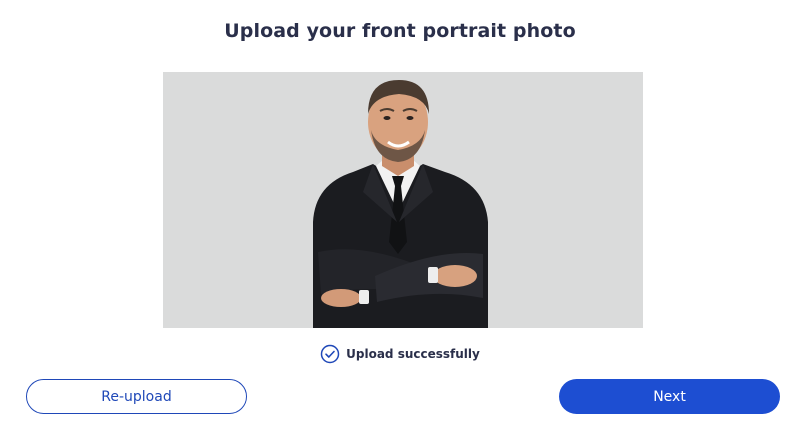 The image size is (800, 434). I want to click on upload-status: Upload successfully, so click(400, 354).